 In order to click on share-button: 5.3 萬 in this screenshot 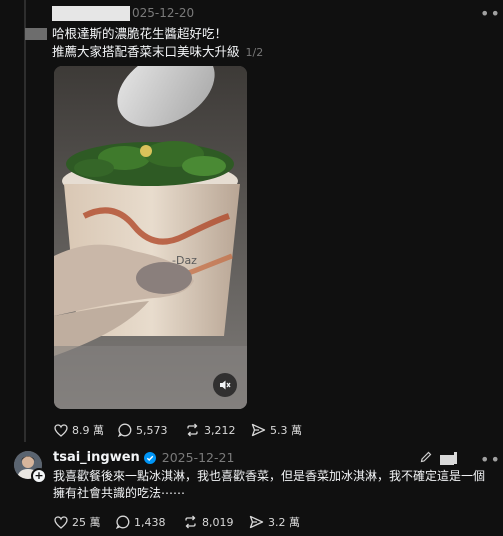, I will do `click(276, 430)`.